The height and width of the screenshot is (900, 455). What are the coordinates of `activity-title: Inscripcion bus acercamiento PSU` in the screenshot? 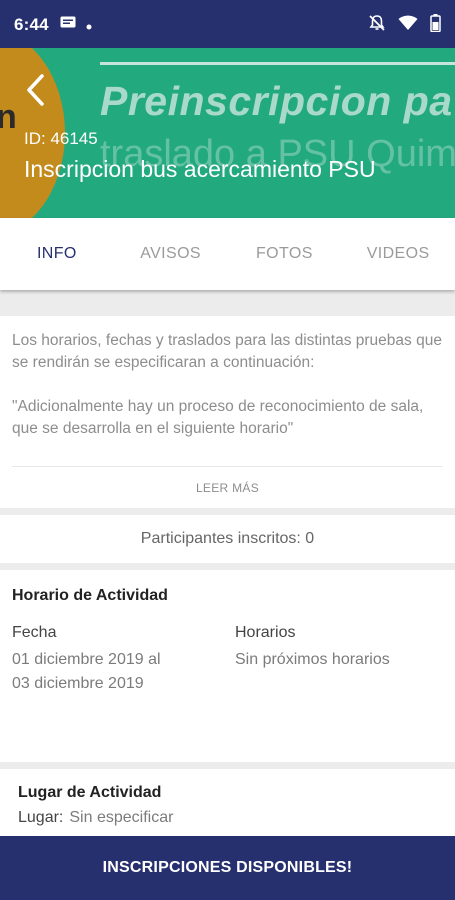 It's located at (200, 169).